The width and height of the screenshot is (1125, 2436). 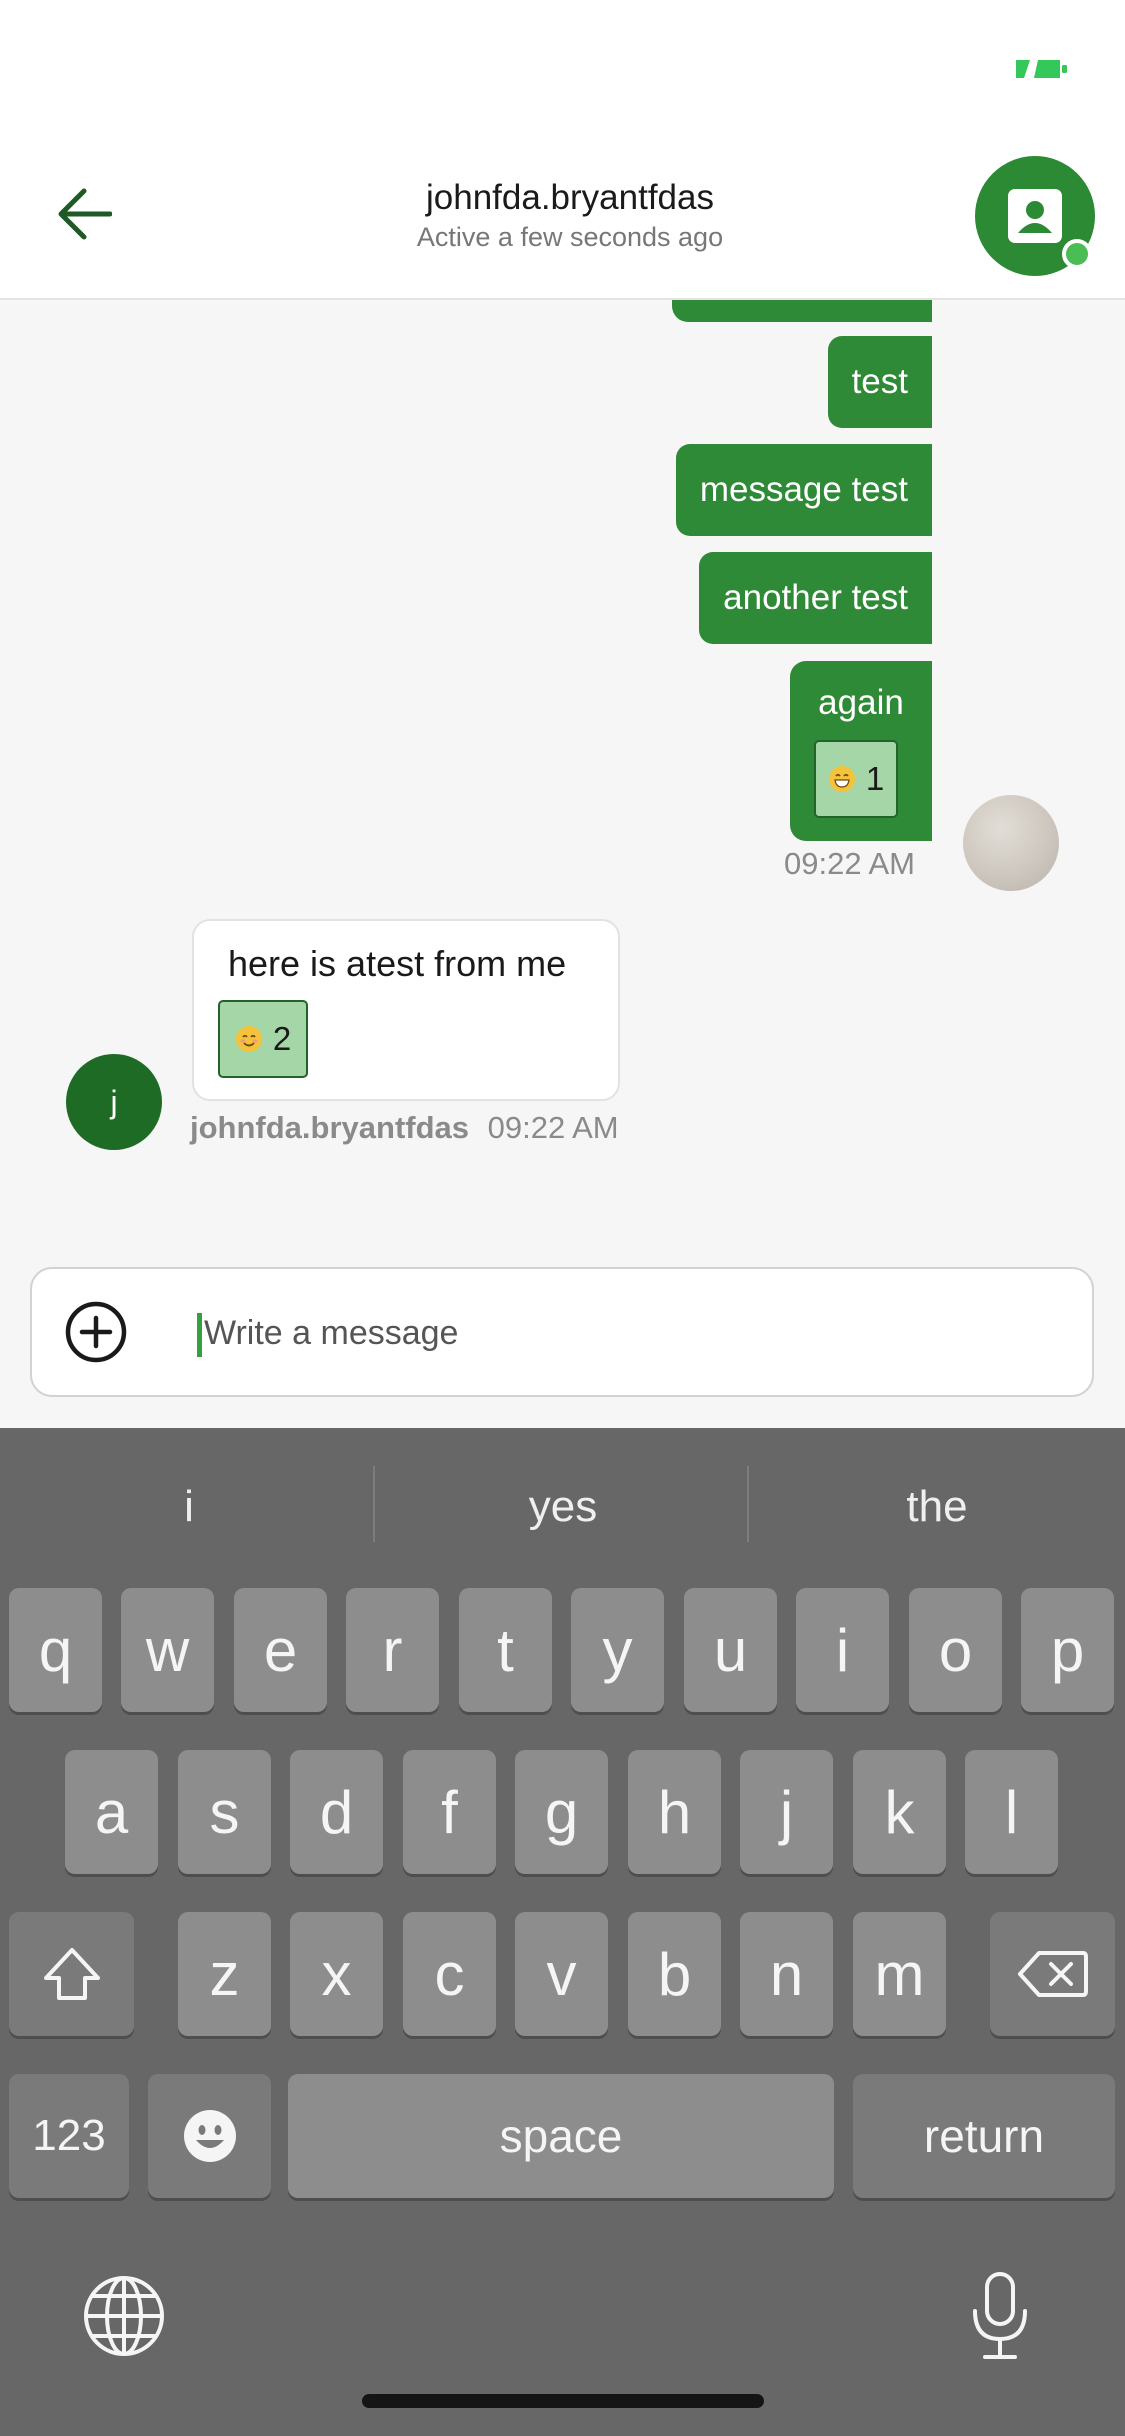 I want to click on smiley-face-icon, so click(x=209, y=2136).